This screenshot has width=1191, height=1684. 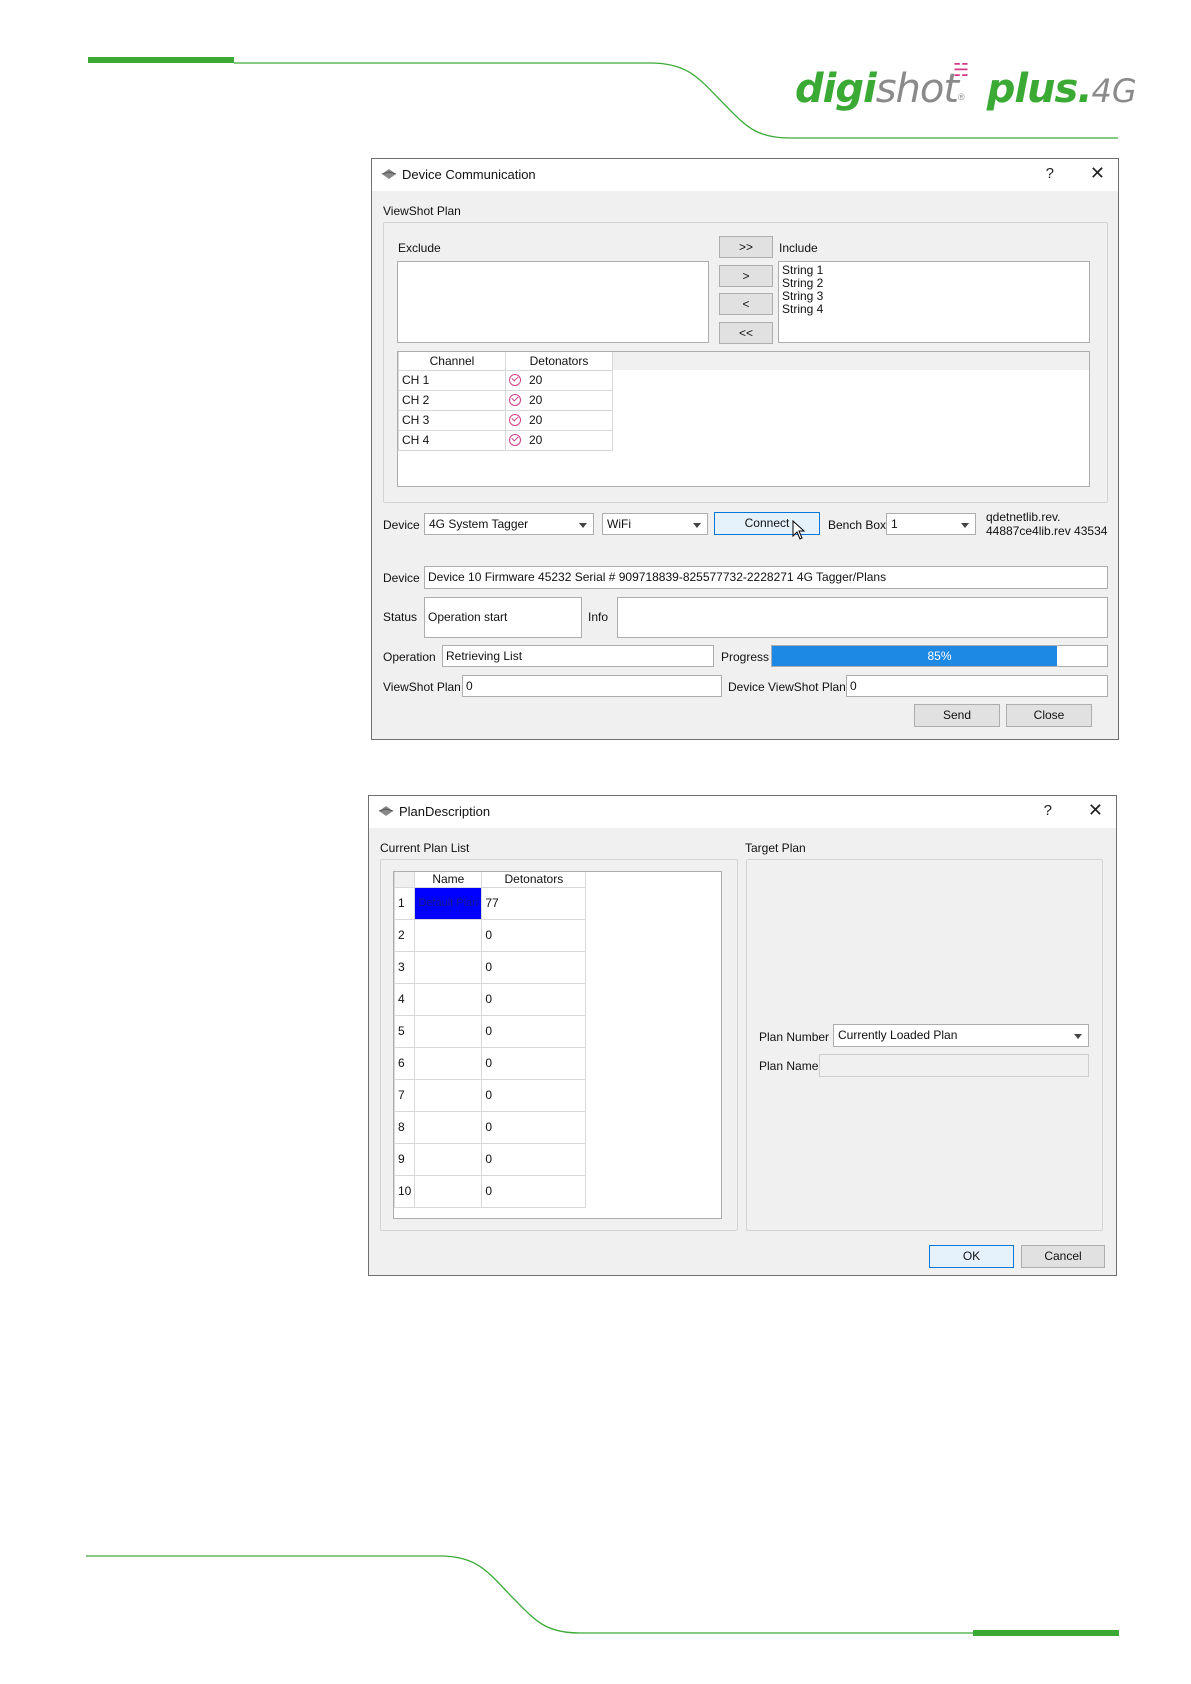 What do you see at coordinates (404, 1127) in the screenshot?
I see `row-number: 8` at bounding box center [404, 1127].